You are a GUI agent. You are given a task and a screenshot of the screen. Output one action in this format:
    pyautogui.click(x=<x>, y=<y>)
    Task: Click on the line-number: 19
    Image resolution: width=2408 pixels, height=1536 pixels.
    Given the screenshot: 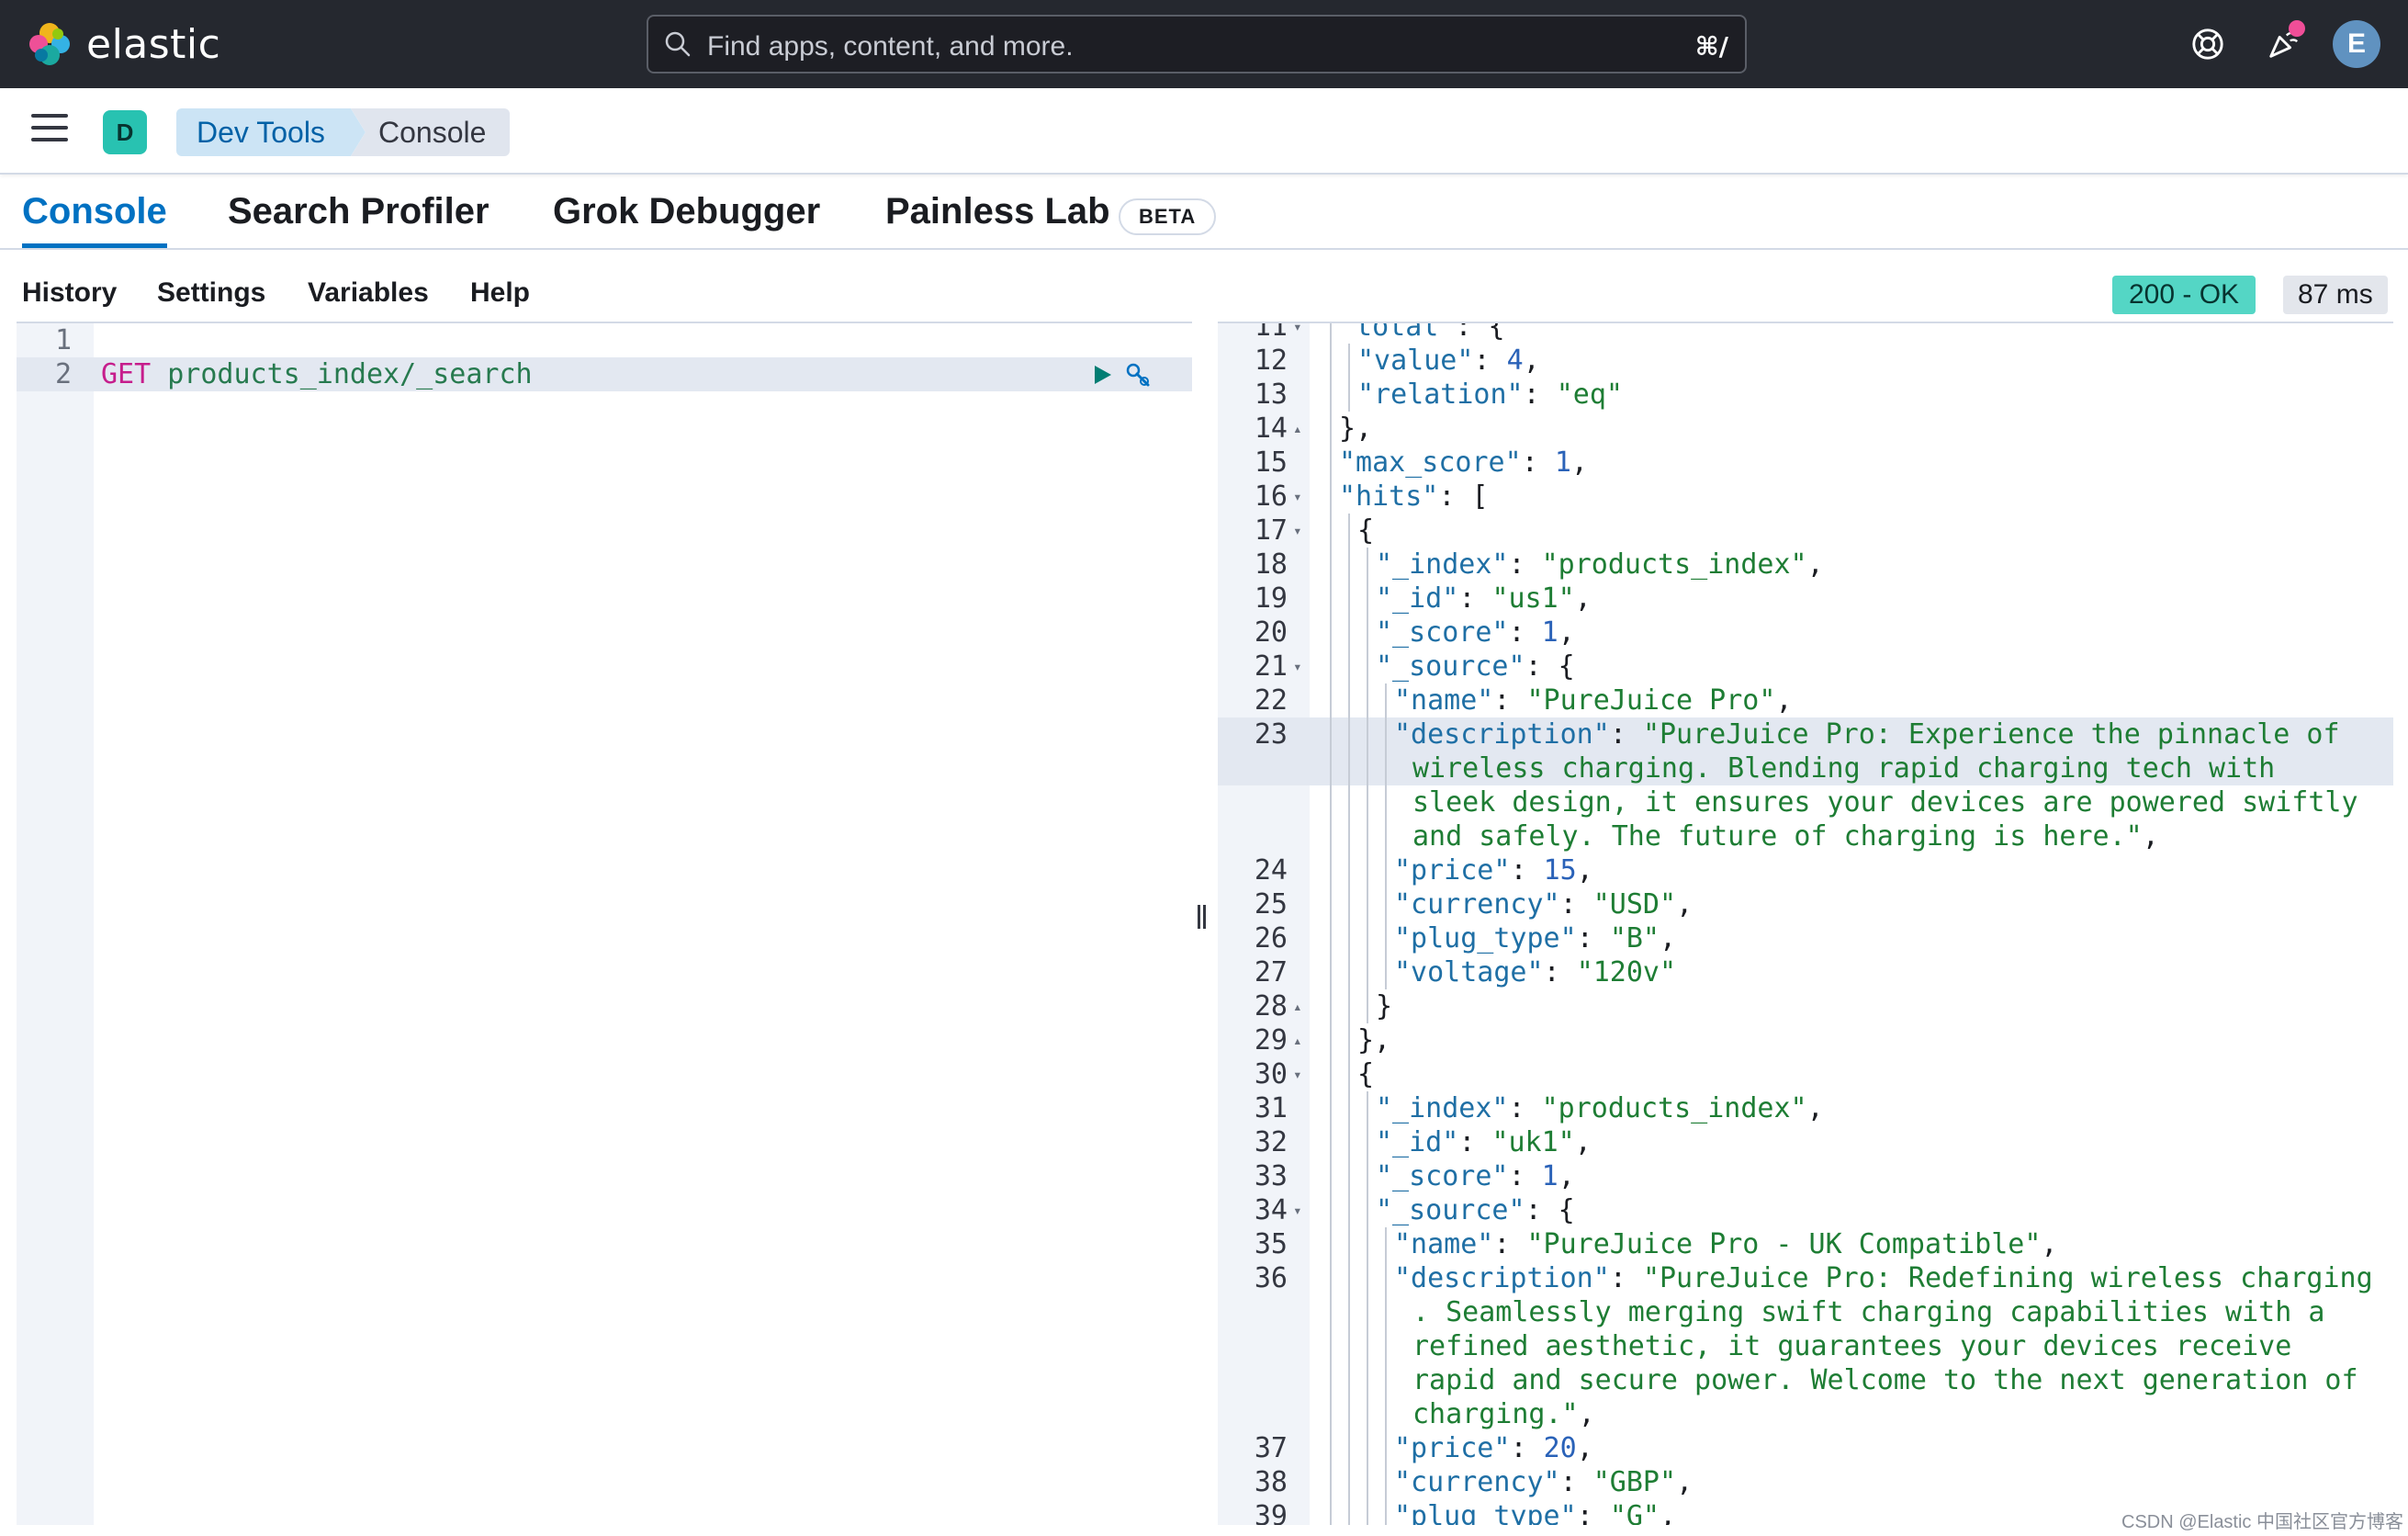 What is the action you would take?
    pyautogui.click(x=1271, y=598)
    